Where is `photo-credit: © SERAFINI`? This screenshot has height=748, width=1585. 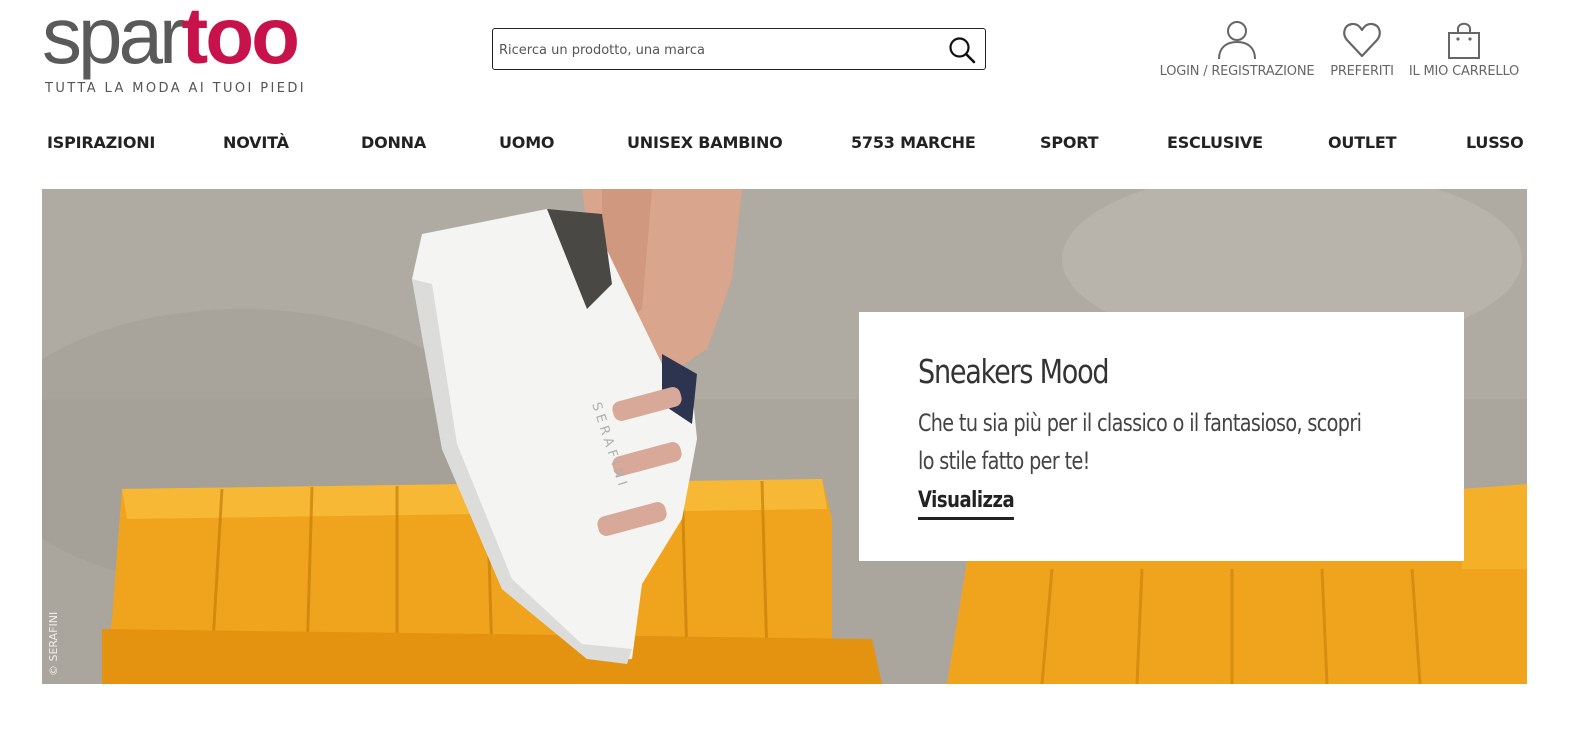
photo-credit: © SERAFINI is located at coordinates (53, 643).